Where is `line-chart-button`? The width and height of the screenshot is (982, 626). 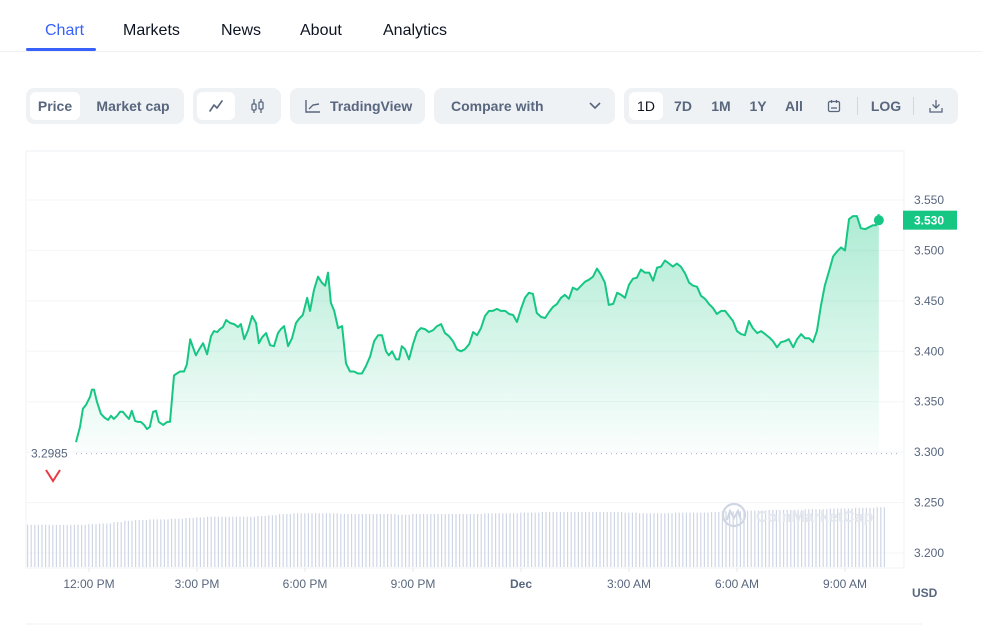 line-chart-button is located at coordinates (216, 106).